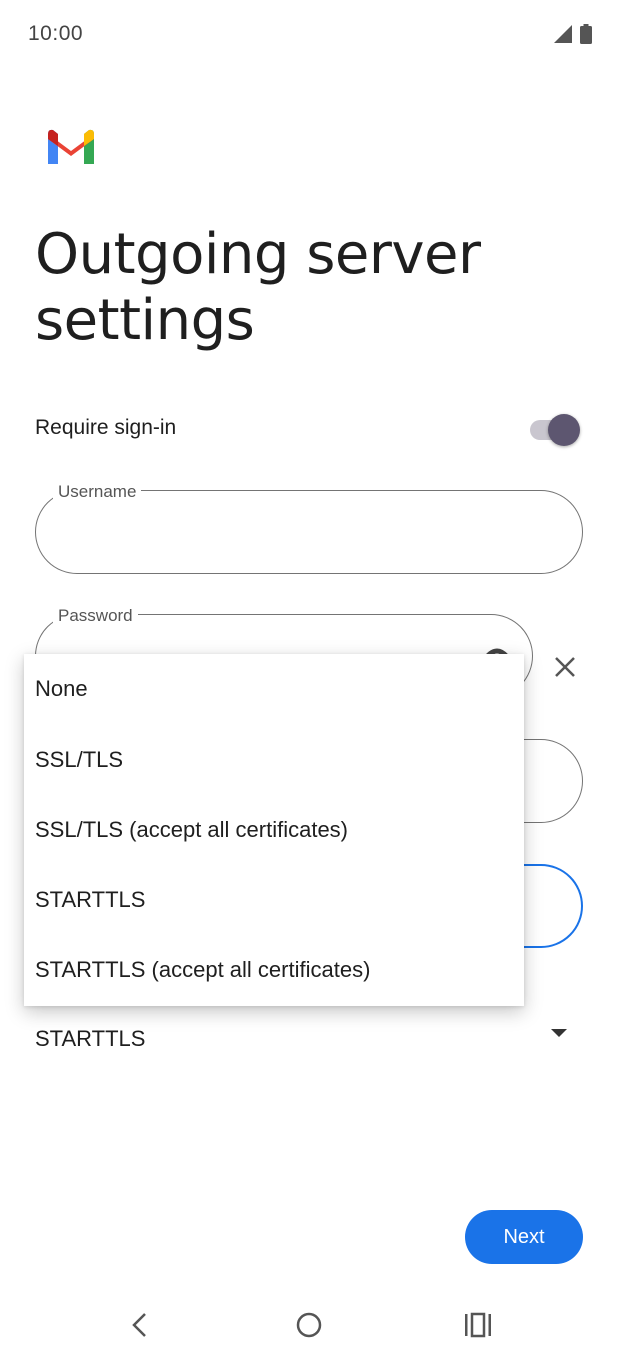 The width and height of the screenshot is (618, 1360). What do you see at coordinates (258, 287) in the screenshot?
I see `page-title: Outgoing server settings` at bounding box center [258, 287].